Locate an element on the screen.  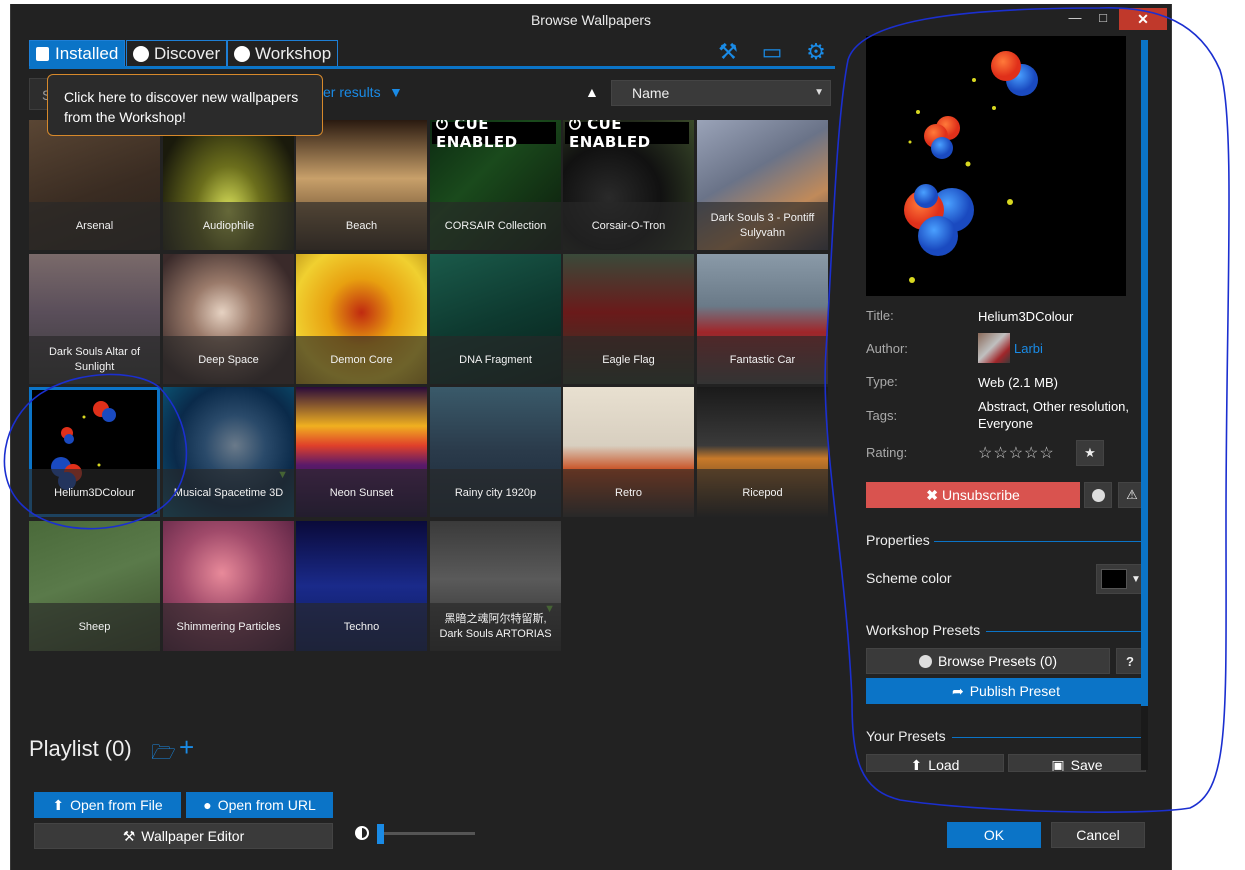
cancel-button: Cancel is located at coordinates (1098, 835).